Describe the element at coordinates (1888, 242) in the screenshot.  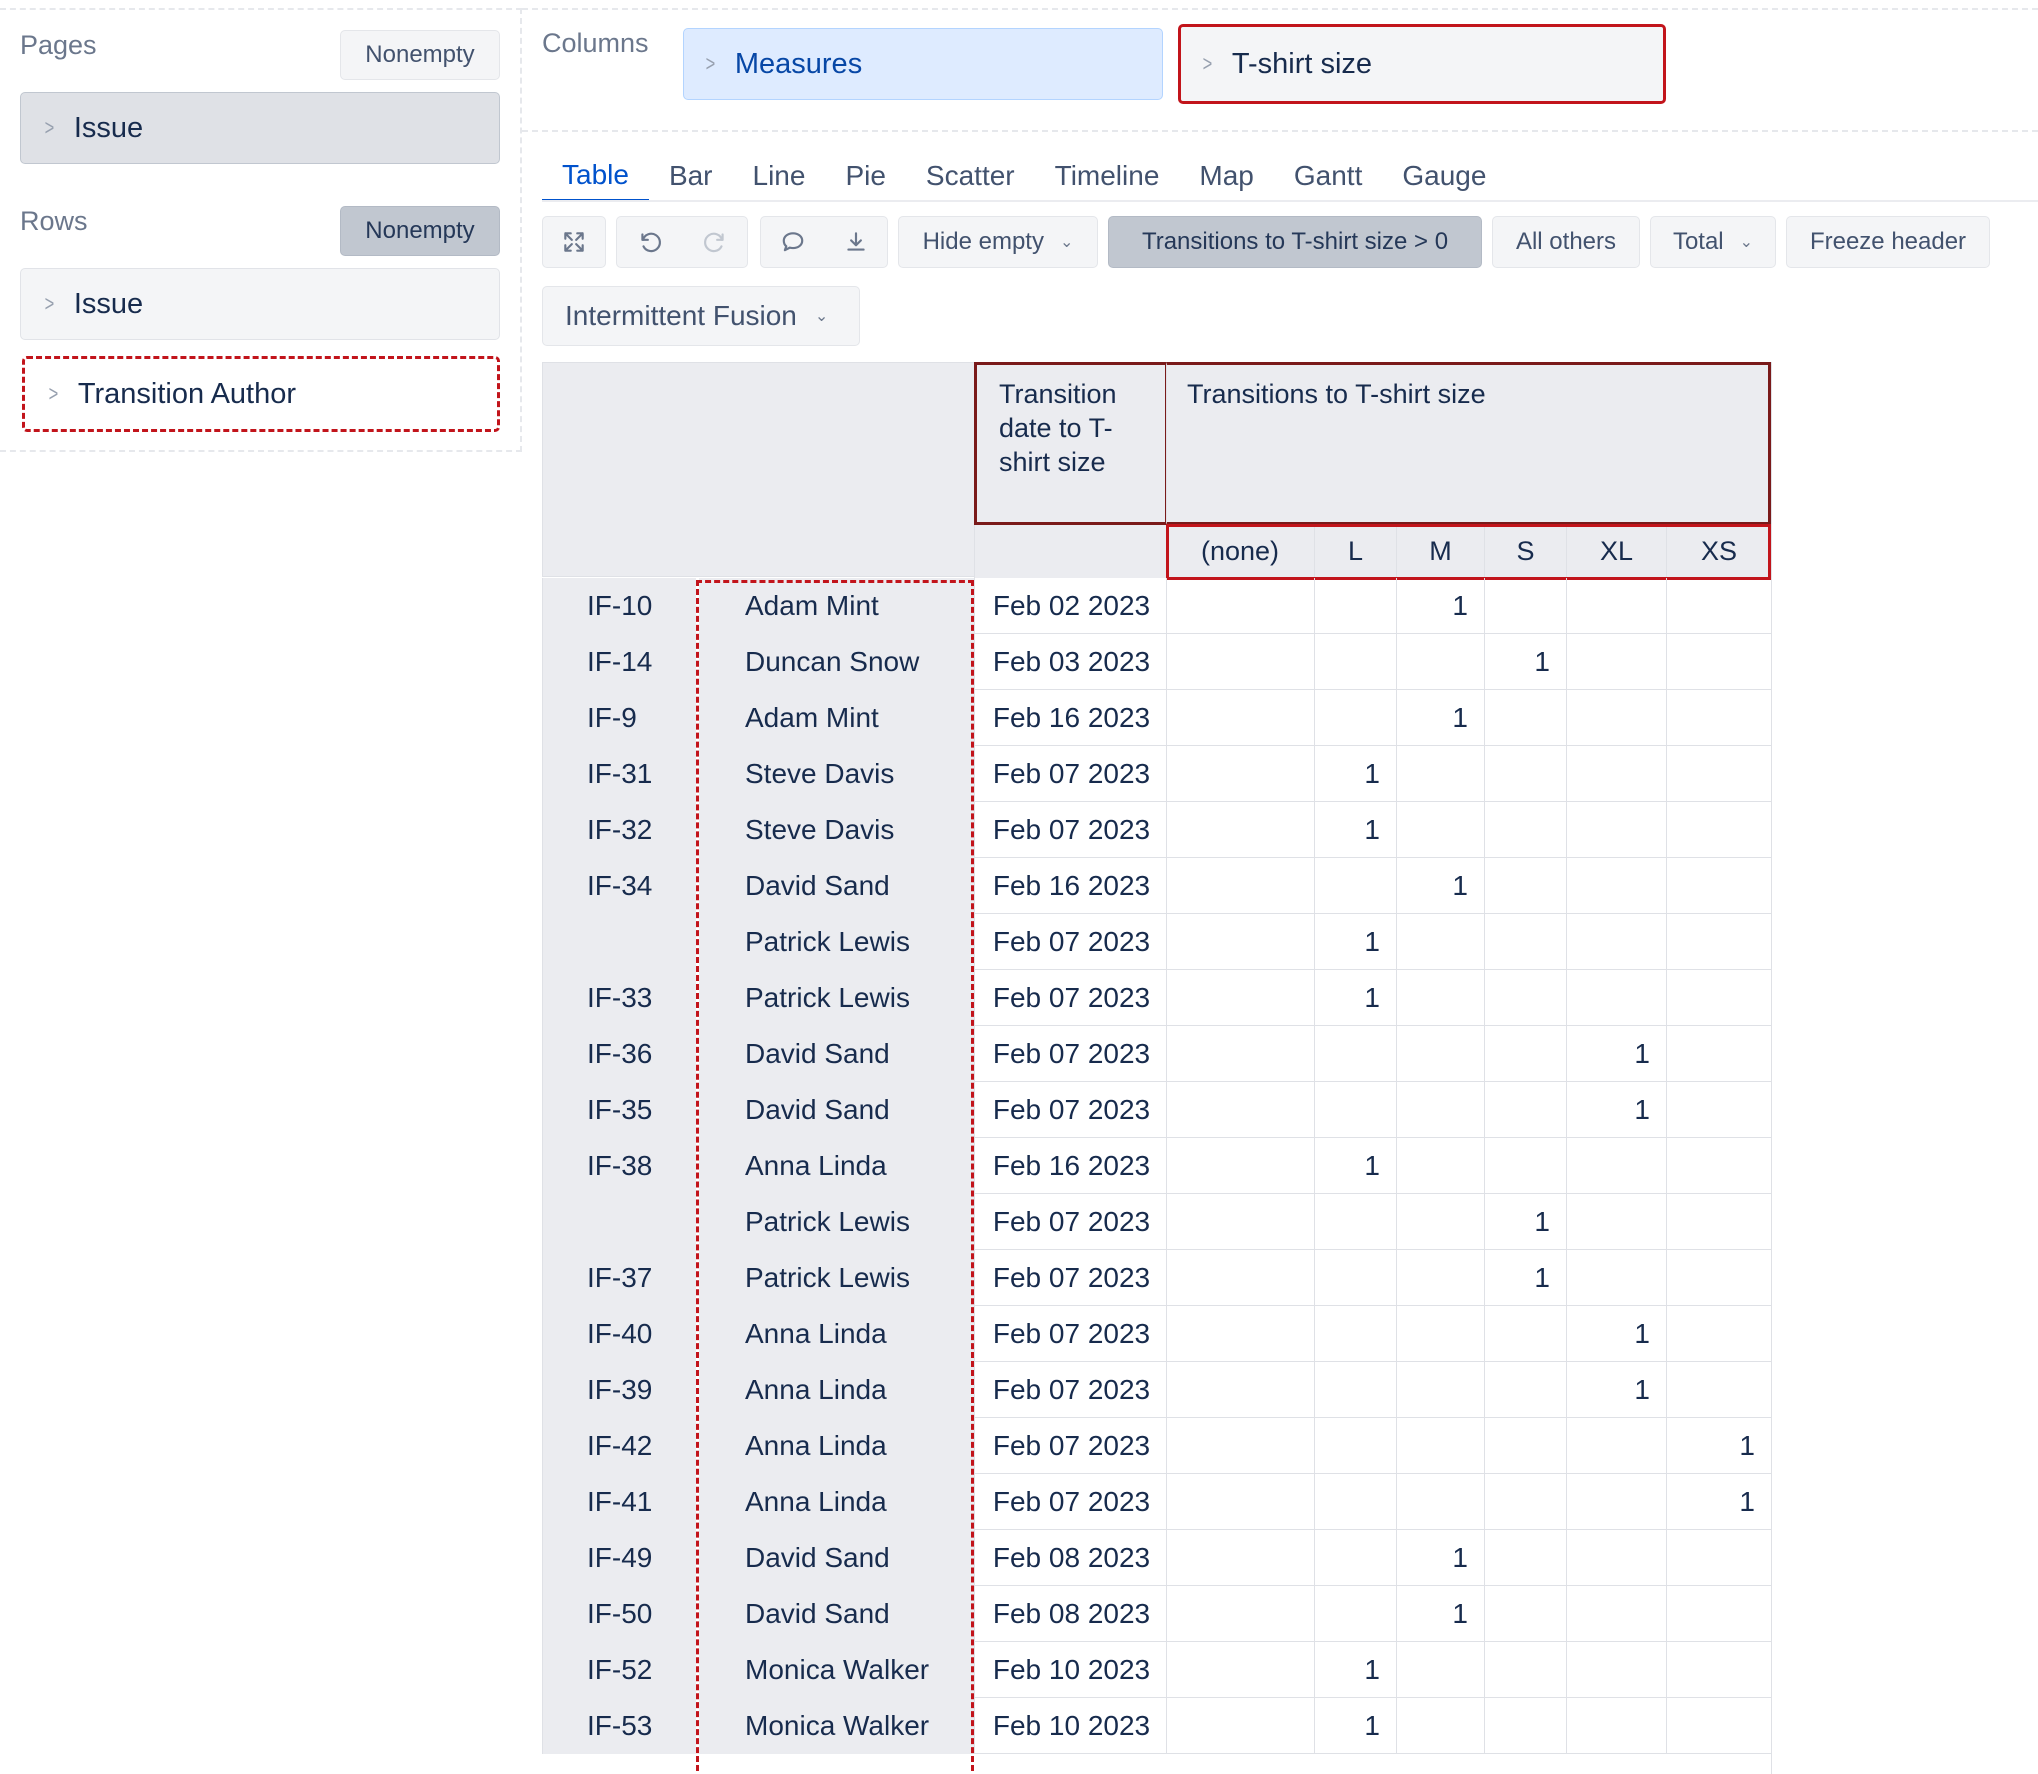
I see `freeze-header-button: Freeze header` at that location.